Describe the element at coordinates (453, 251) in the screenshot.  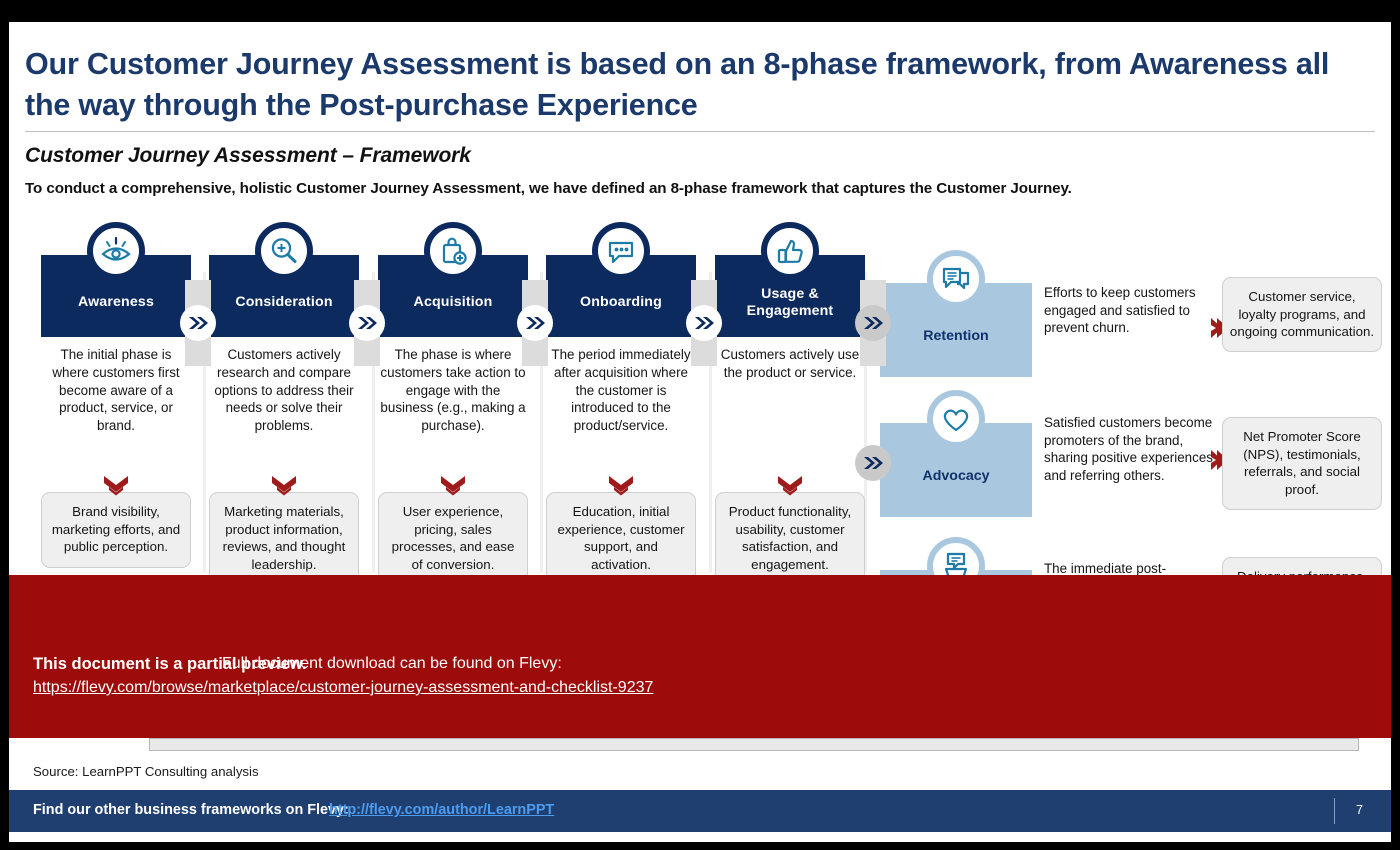
I see `shopping-bag-plus-icon` at that location.